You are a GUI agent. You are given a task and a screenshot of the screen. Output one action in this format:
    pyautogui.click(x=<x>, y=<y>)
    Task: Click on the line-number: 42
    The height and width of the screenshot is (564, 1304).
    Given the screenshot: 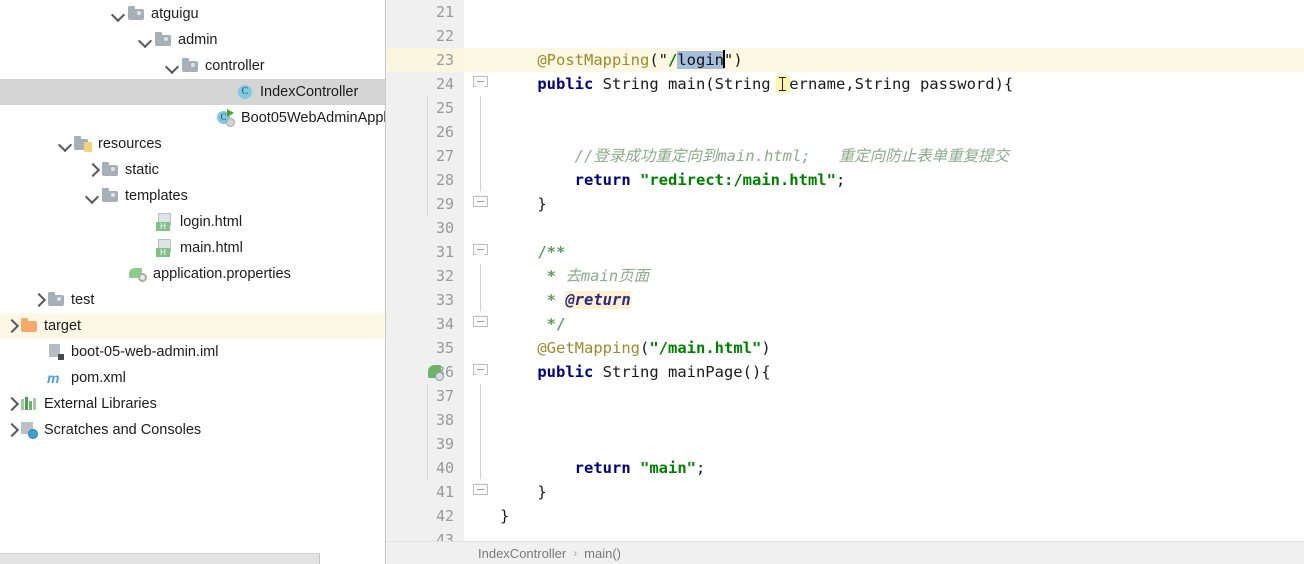 What is the action you would take?
    pyautogui.click(x=425, y=516)
    